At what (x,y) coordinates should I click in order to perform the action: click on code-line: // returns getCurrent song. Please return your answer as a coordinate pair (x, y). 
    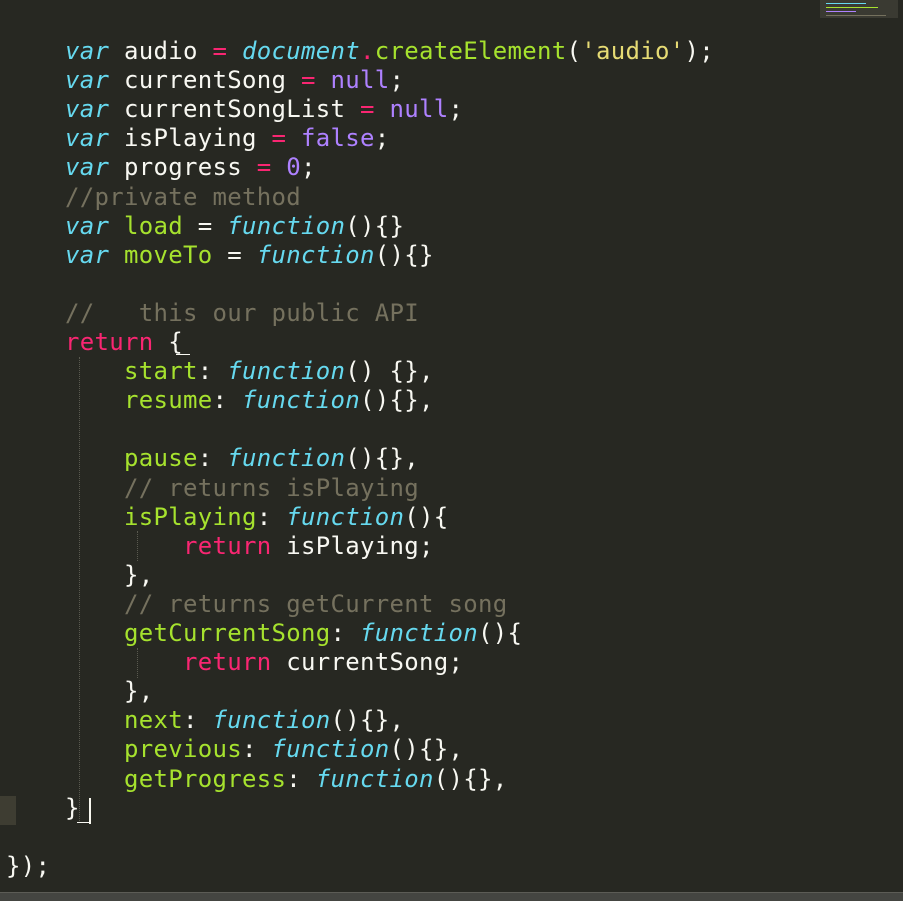
    Looking at the image, I should click on (256, 604).